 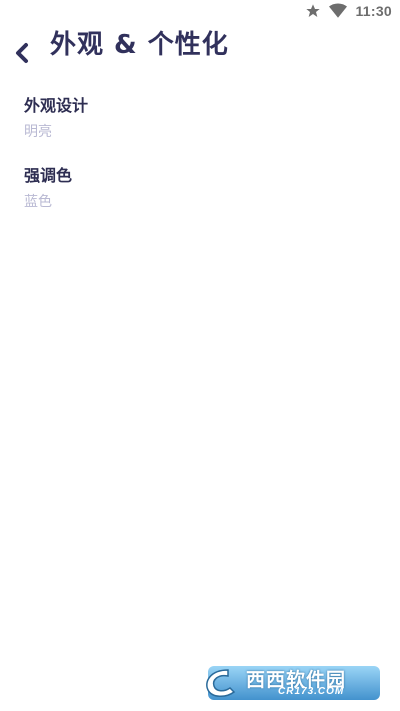 What do you see at coordinates (200, 197) in the screenshot?
I see `setting-accent-color: 强调色 蓝色` at bounding box center [200, 197].